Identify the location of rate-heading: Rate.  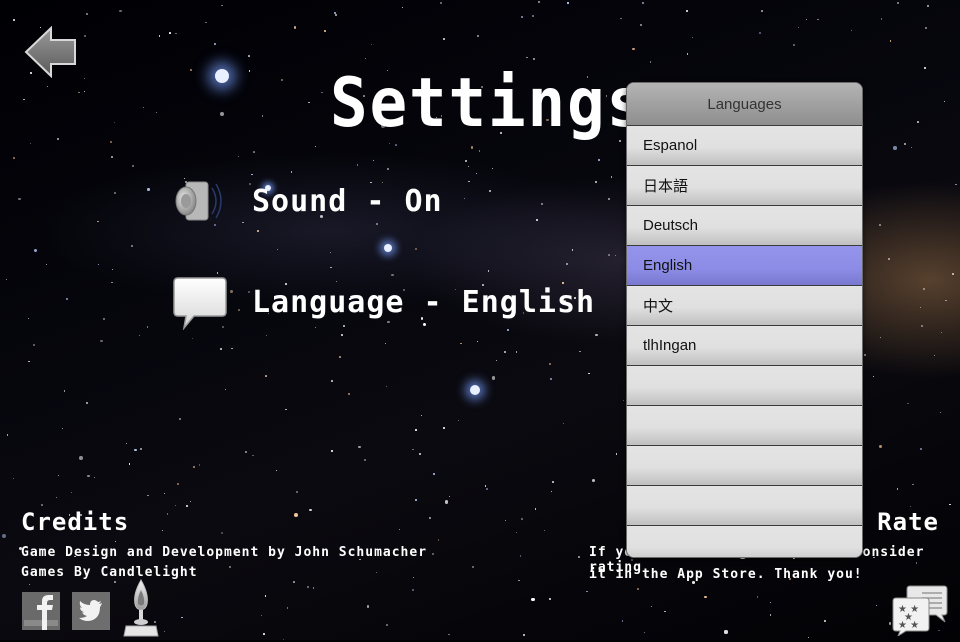
(908, 522).